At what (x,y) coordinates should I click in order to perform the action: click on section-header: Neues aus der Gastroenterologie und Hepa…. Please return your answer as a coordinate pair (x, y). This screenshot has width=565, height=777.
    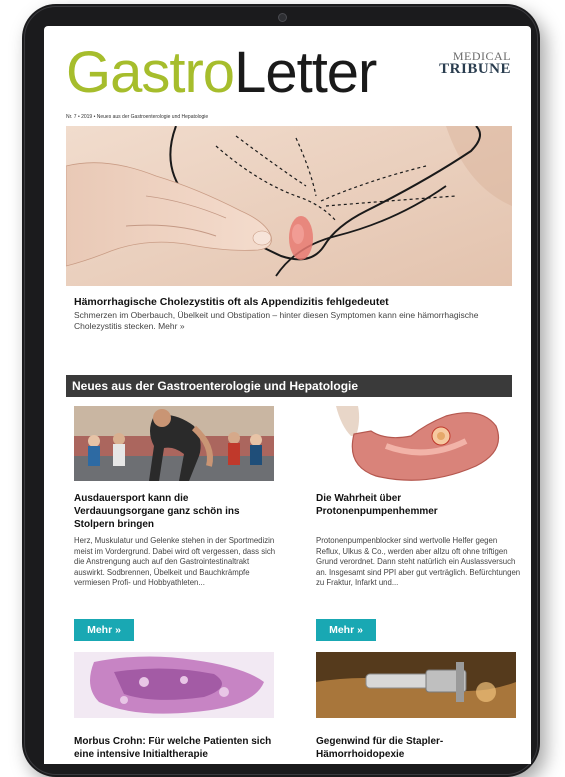
    Looking at the image, I should click on (289, 386).